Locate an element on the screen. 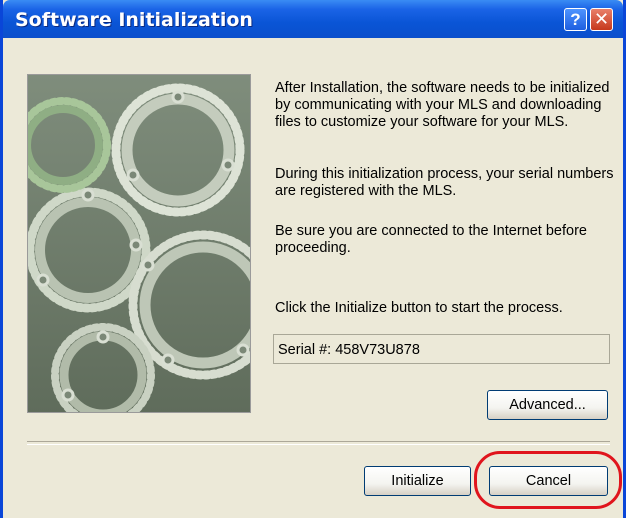 The width and height of the screenshot is (626, 518). close-icon: ✕ is located at coordinates (601, 19).